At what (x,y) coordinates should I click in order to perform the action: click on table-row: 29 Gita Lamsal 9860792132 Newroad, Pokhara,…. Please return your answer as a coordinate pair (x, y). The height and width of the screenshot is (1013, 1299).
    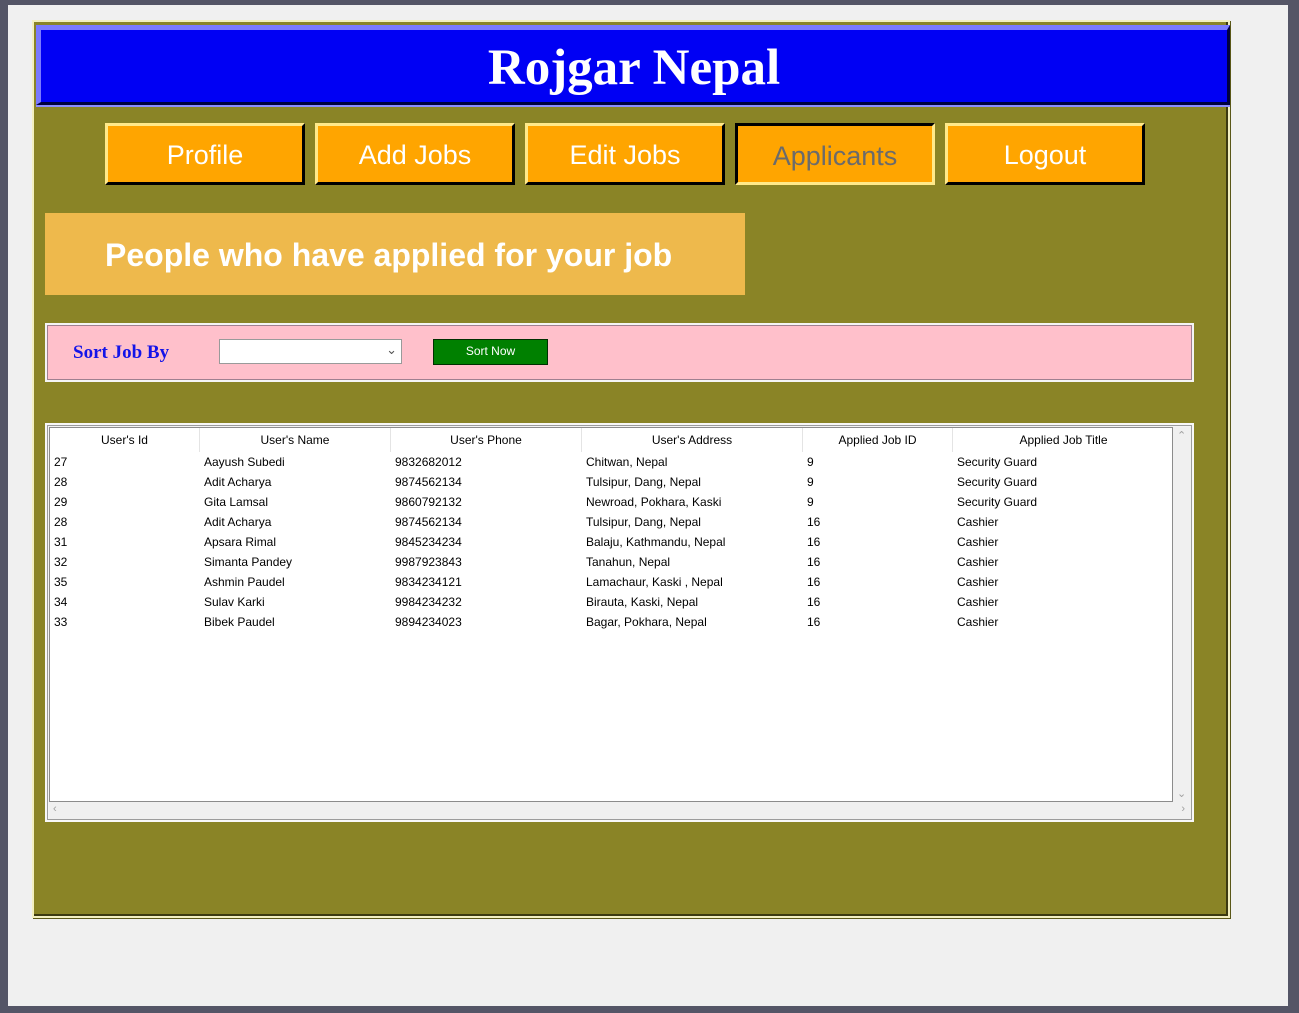
    Looking at the image, I should click on (611, 502).